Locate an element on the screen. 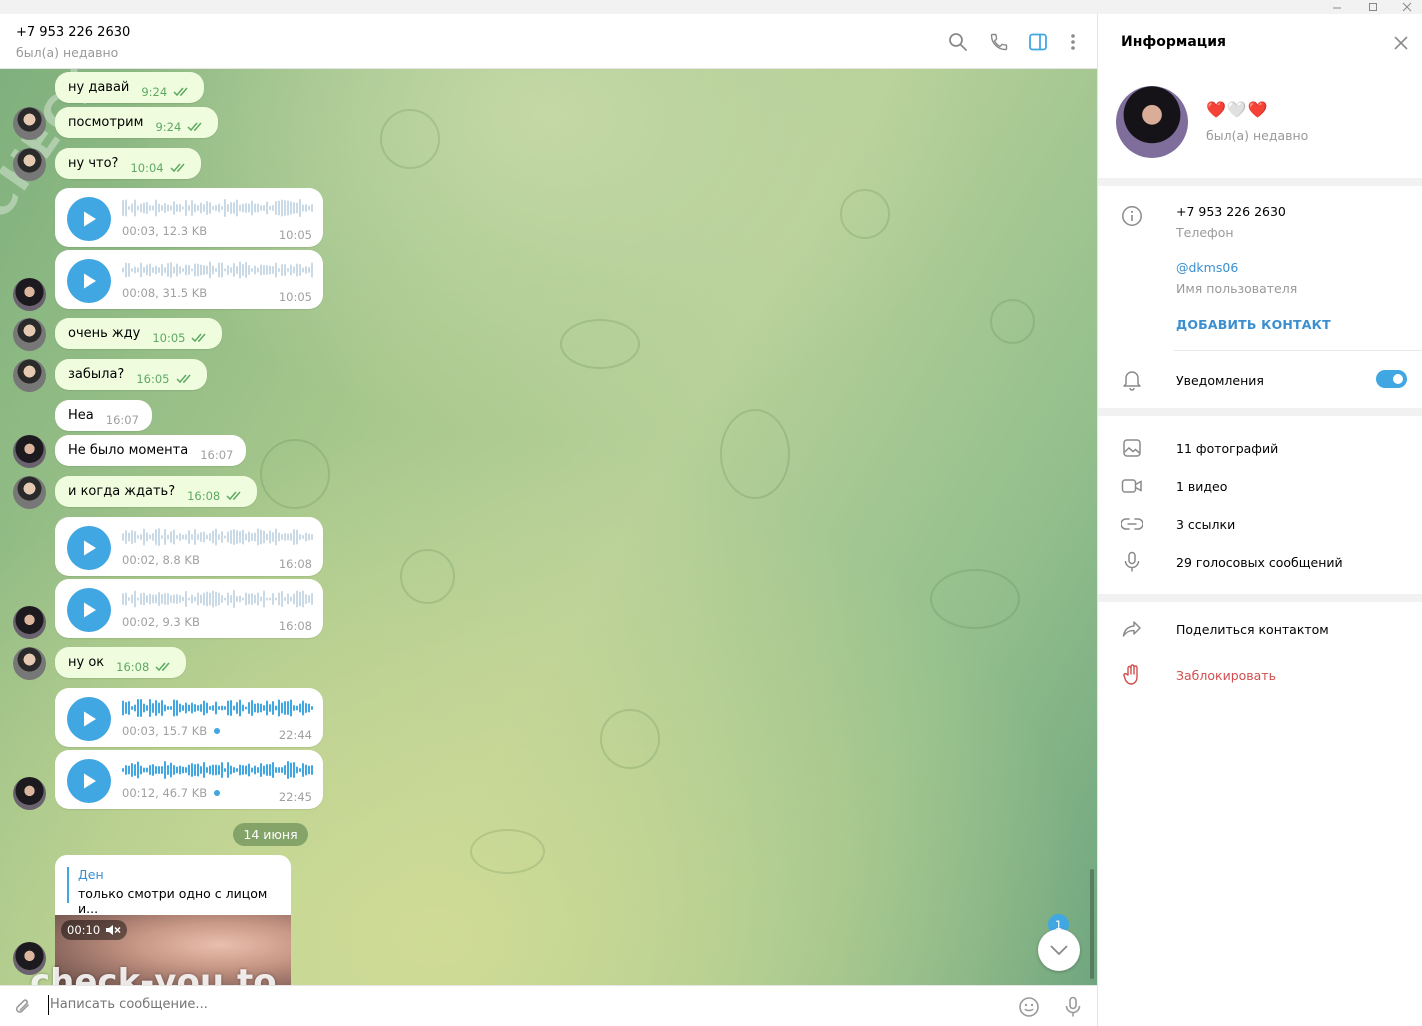  double-check-icon is located at coordinates (180, 91).